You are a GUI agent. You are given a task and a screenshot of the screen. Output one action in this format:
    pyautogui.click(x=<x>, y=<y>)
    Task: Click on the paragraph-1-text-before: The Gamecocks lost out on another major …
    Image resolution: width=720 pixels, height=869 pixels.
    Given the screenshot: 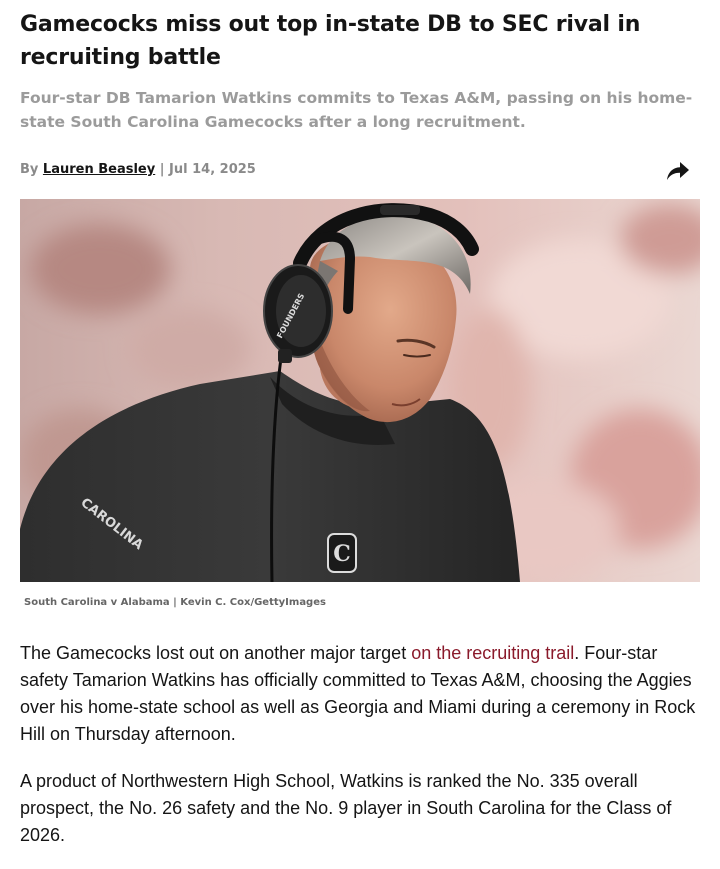 What is the action you would take?
    pyautogui.click(x=216, y=653)
    